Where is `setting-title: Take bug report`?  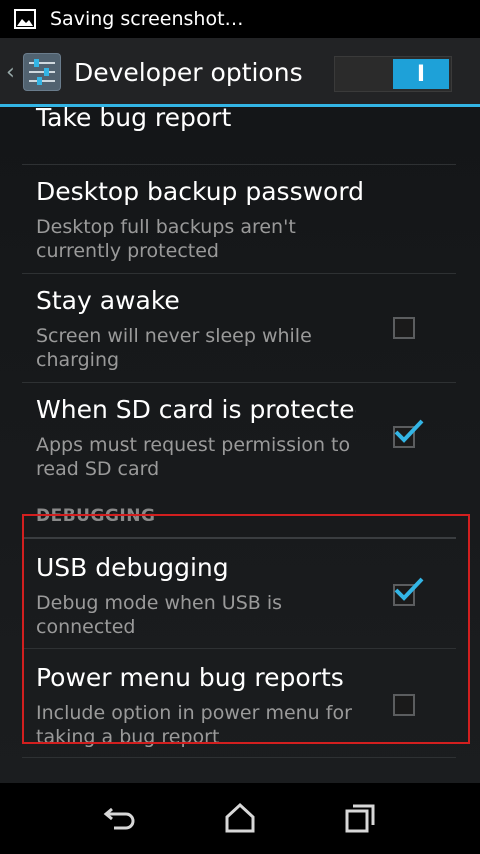 setting-title: Take bug report is located at coordinates (134, 119).